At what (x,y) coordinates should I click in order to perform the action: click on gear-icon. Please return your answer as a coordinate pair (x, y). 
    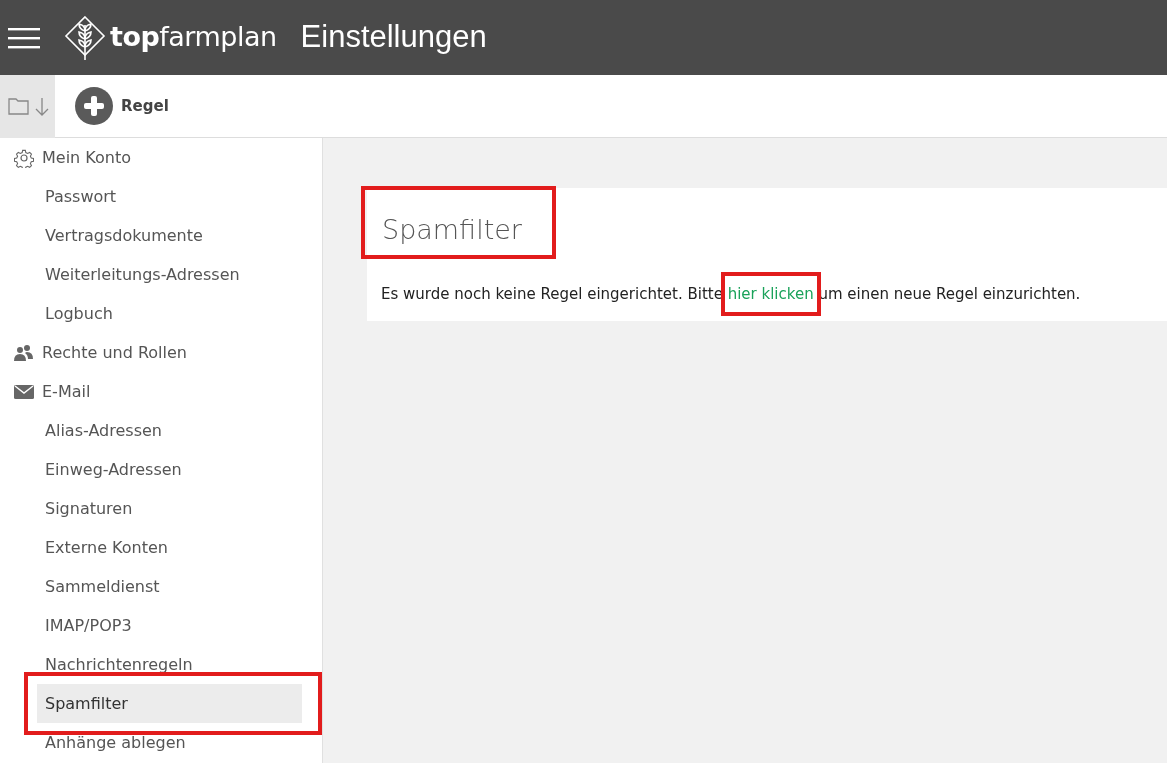
    Looking at the image, I should click on (24, 157).